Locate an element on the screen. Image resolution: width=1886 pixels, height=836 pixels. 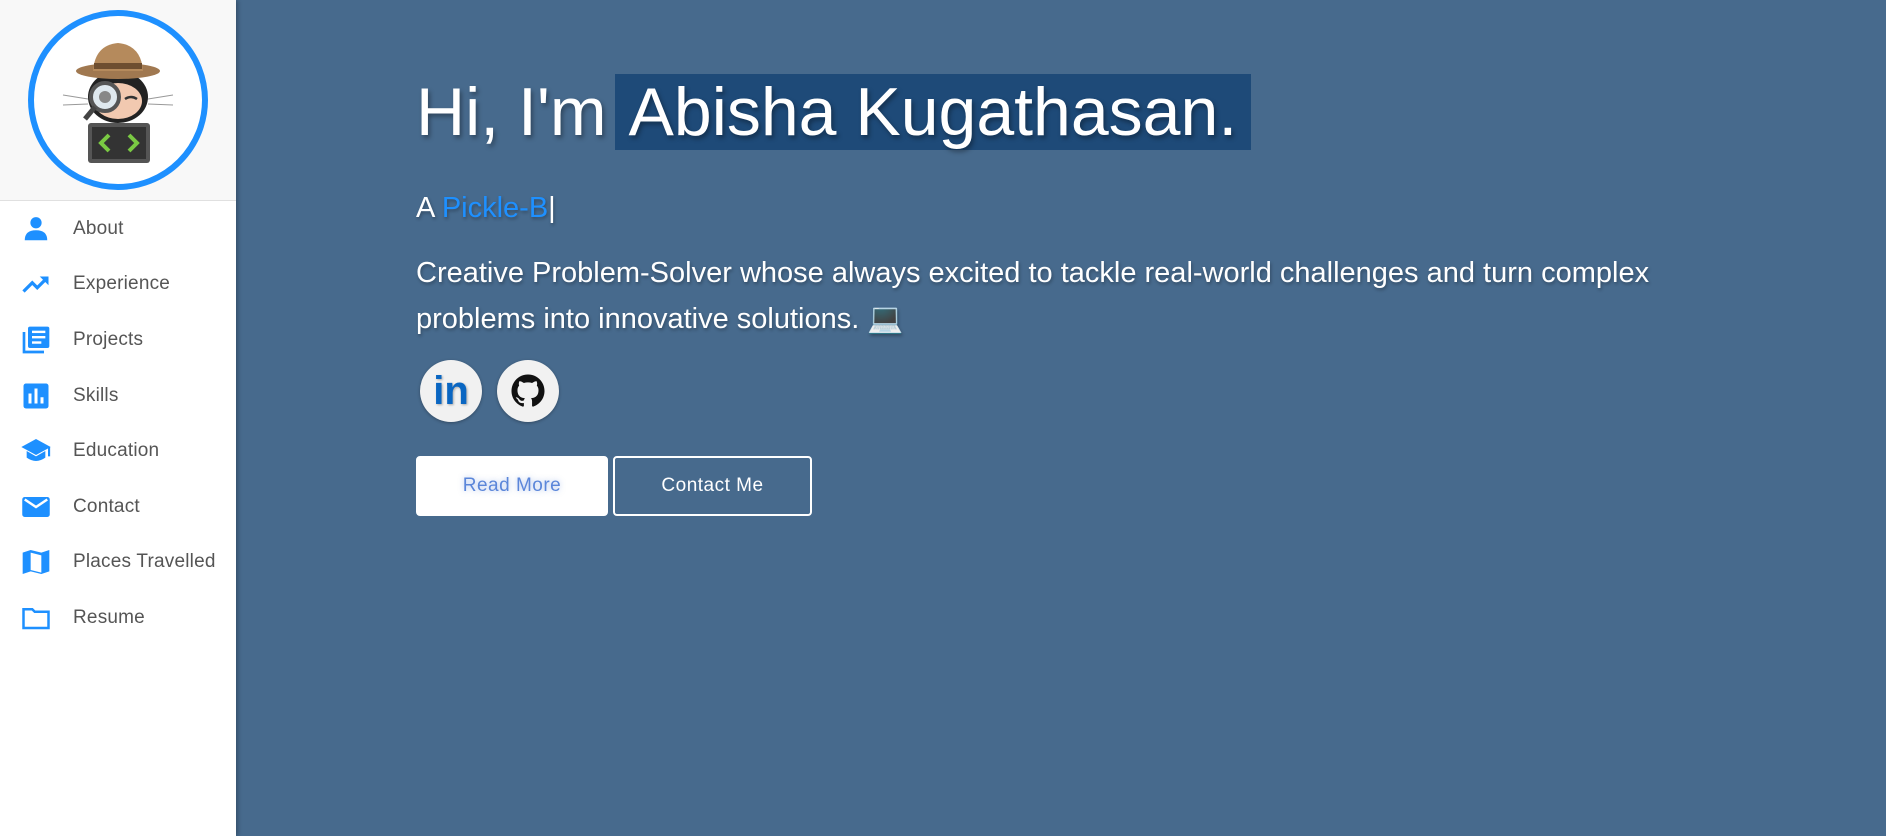
sidebar-item-projects: Projects is located at coordinates (118, 340).